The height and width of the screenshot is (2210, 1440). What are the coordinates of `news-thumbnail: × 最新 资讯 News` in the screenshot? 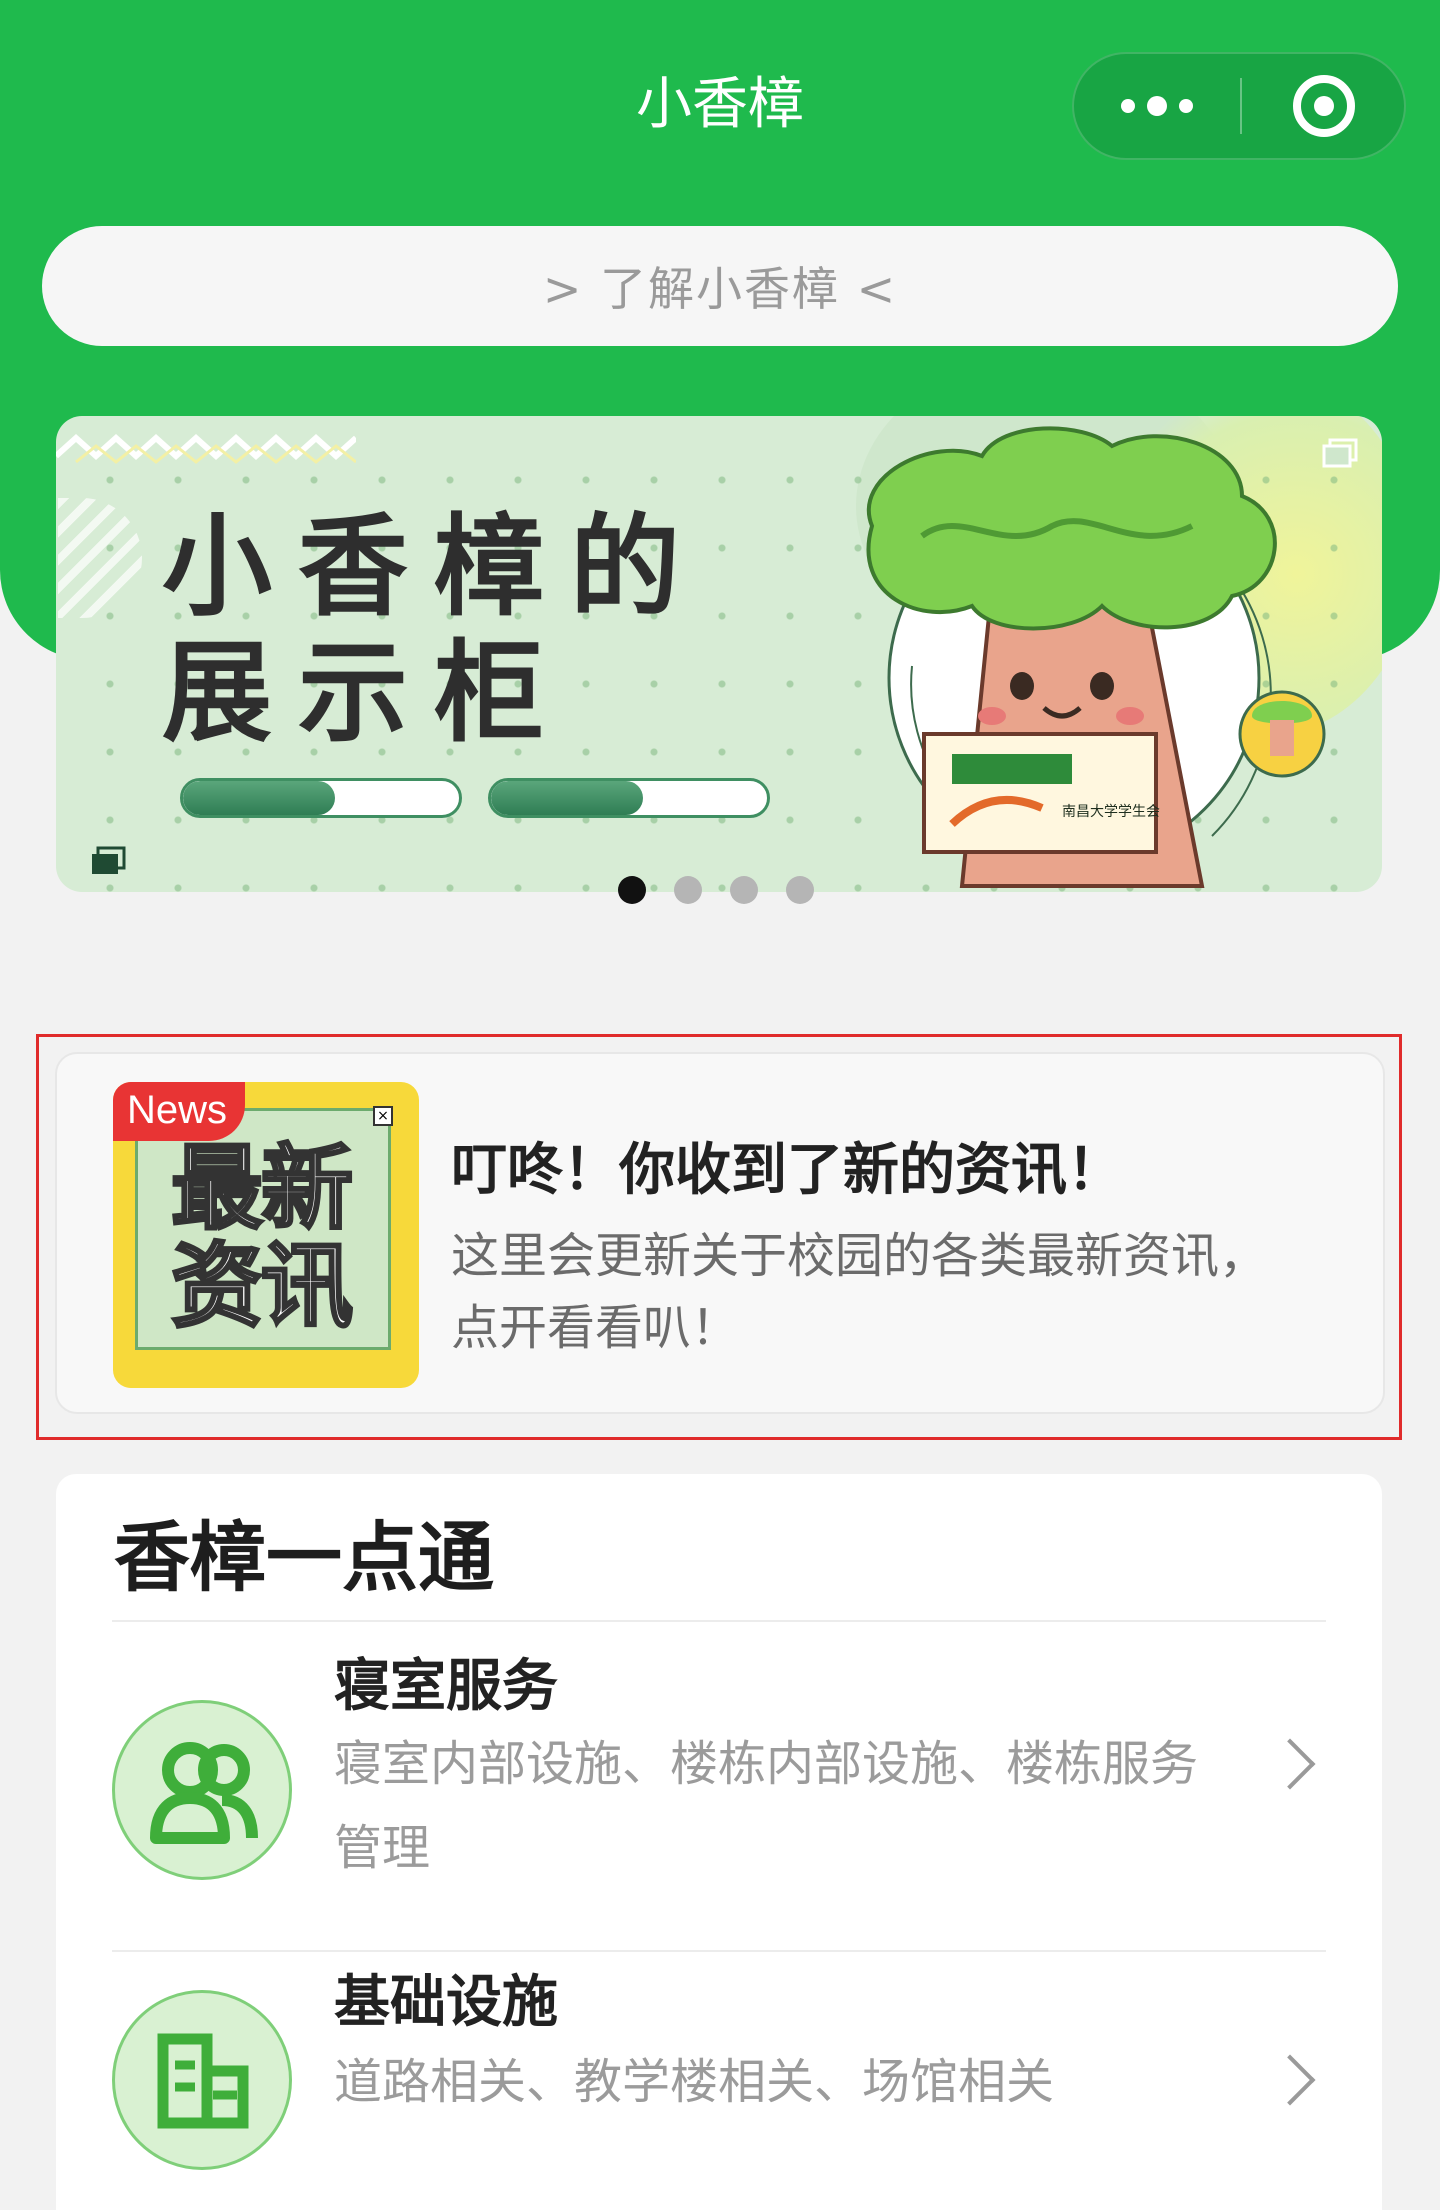 It's located at (266, 1235).